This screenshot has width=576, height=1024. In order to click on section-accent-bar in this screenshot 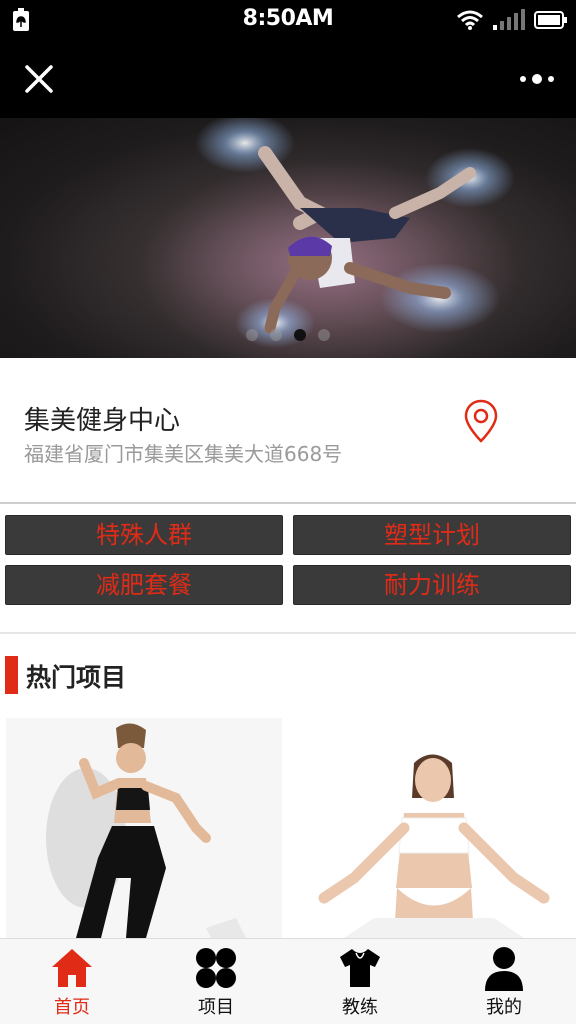, I will do `click(11, 675)`.